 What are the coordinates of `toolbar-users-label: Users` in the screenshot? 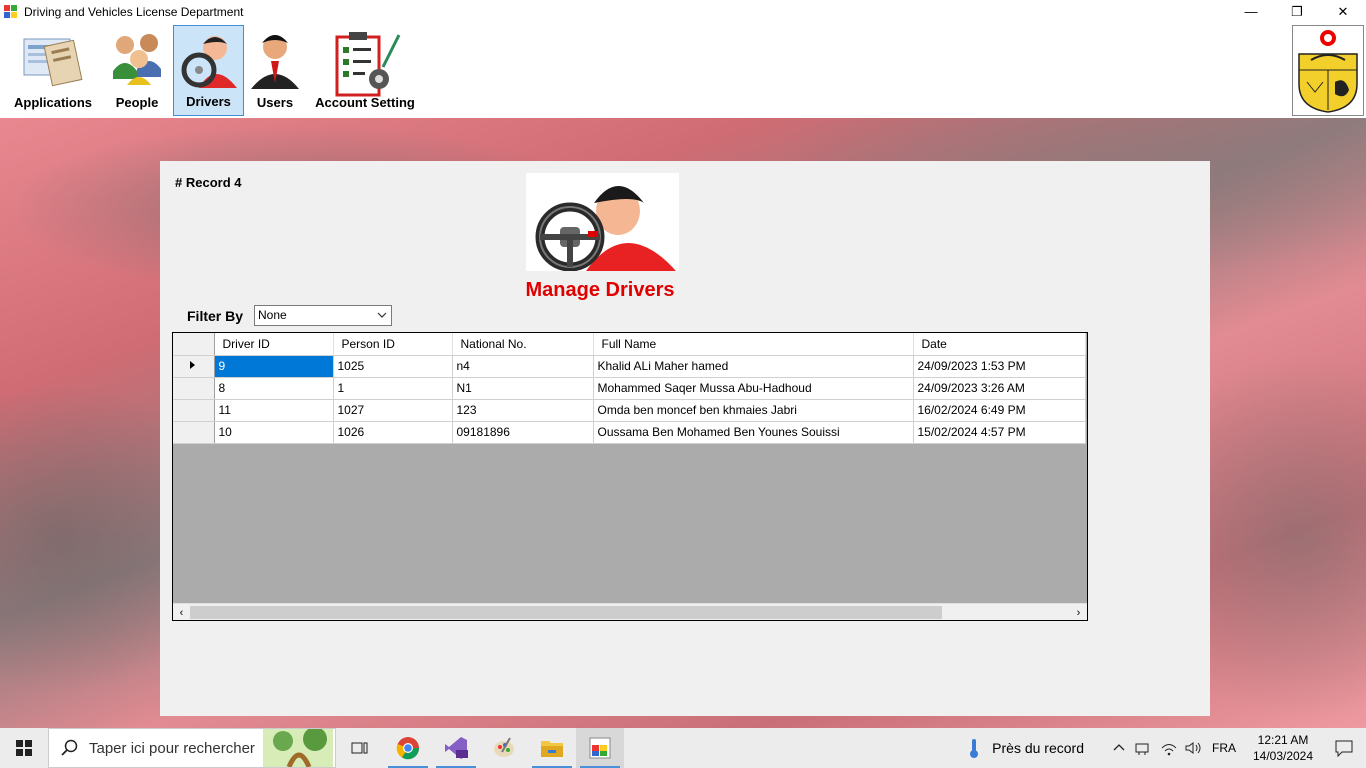 It's located at (275, 102).